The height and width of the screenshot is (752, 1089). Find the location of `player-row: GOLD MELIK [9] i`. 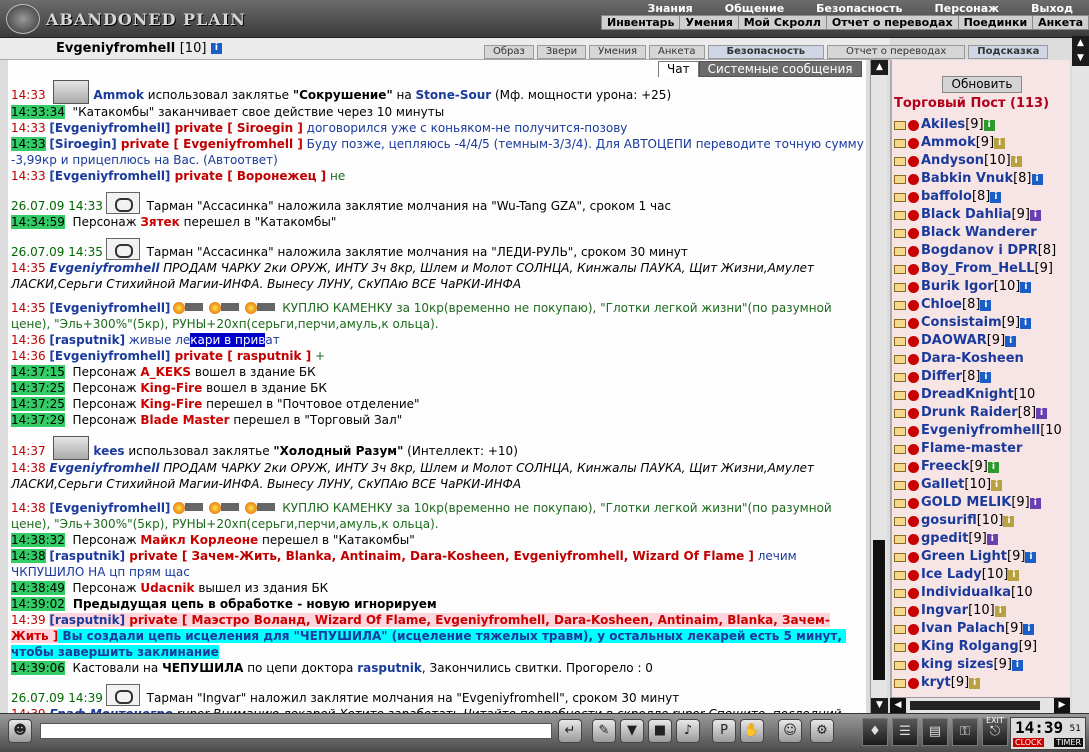

player-row: GOLD MELIK [9] i is located at coordinates (982, 503).